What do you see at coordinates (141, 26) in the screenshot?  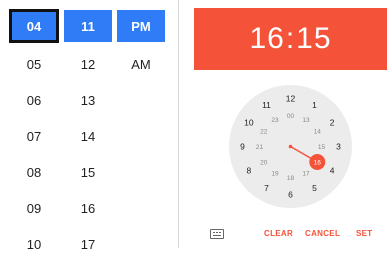 I see `period-option-selected: PM` at bounding box center [141, 26].